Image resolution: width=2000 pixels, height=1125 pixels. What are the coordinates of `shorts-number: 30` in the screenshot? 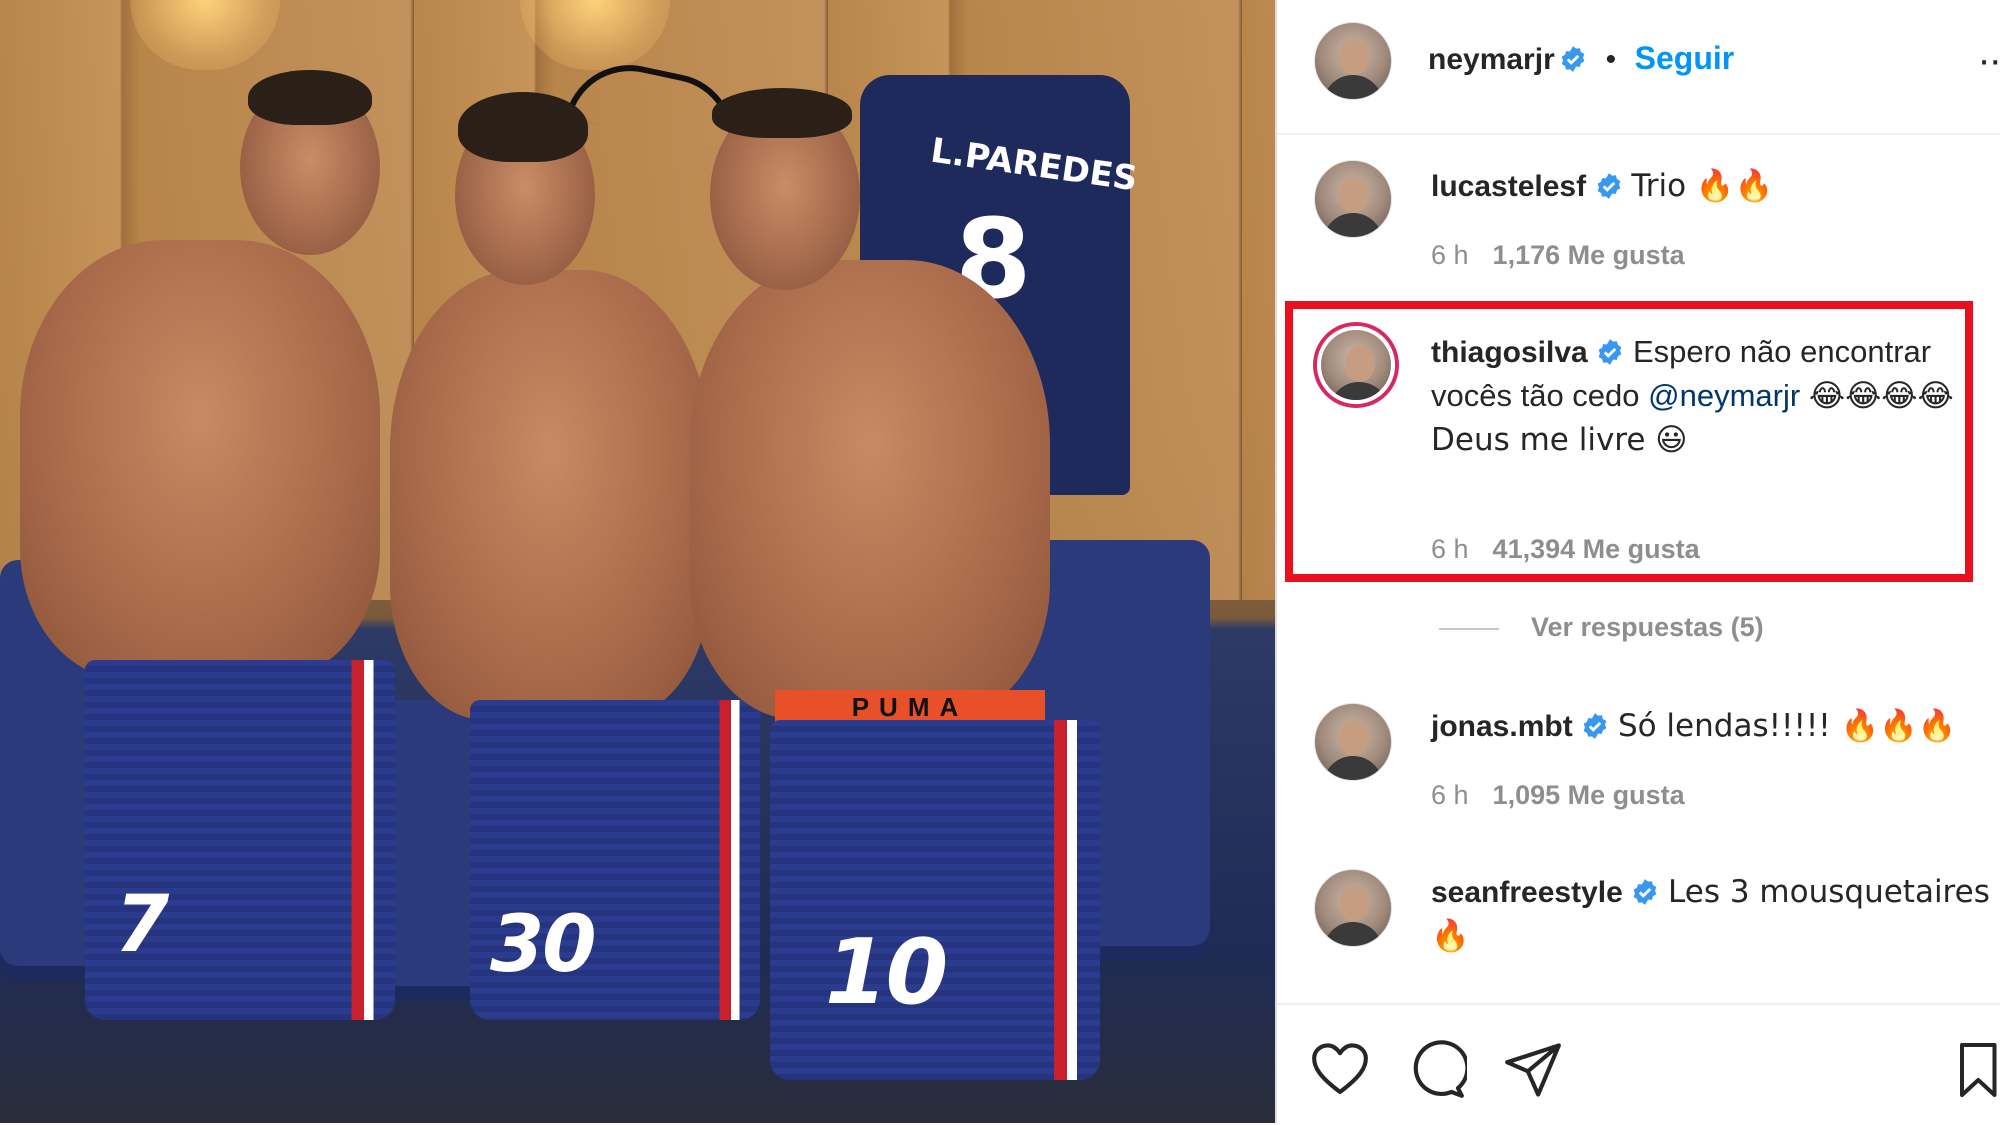 It's located at (543, 945).